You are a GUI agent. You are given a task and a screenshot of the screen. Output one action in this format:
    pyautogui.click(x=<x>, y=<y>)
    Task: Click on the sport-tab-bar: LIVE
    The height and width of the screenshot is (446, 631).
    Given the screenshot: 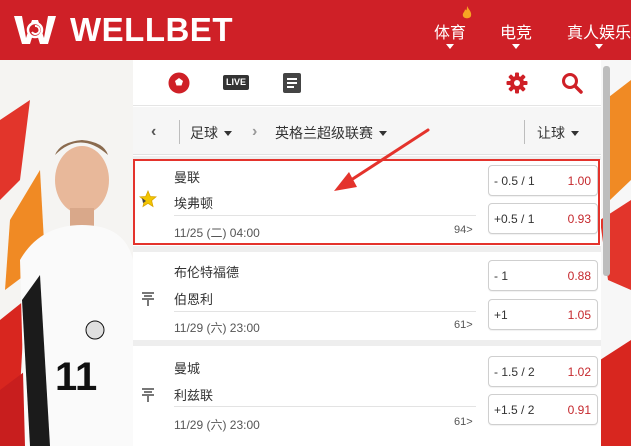 What is the action you would take?
    pyautogui.click(x=367, y=83)
    